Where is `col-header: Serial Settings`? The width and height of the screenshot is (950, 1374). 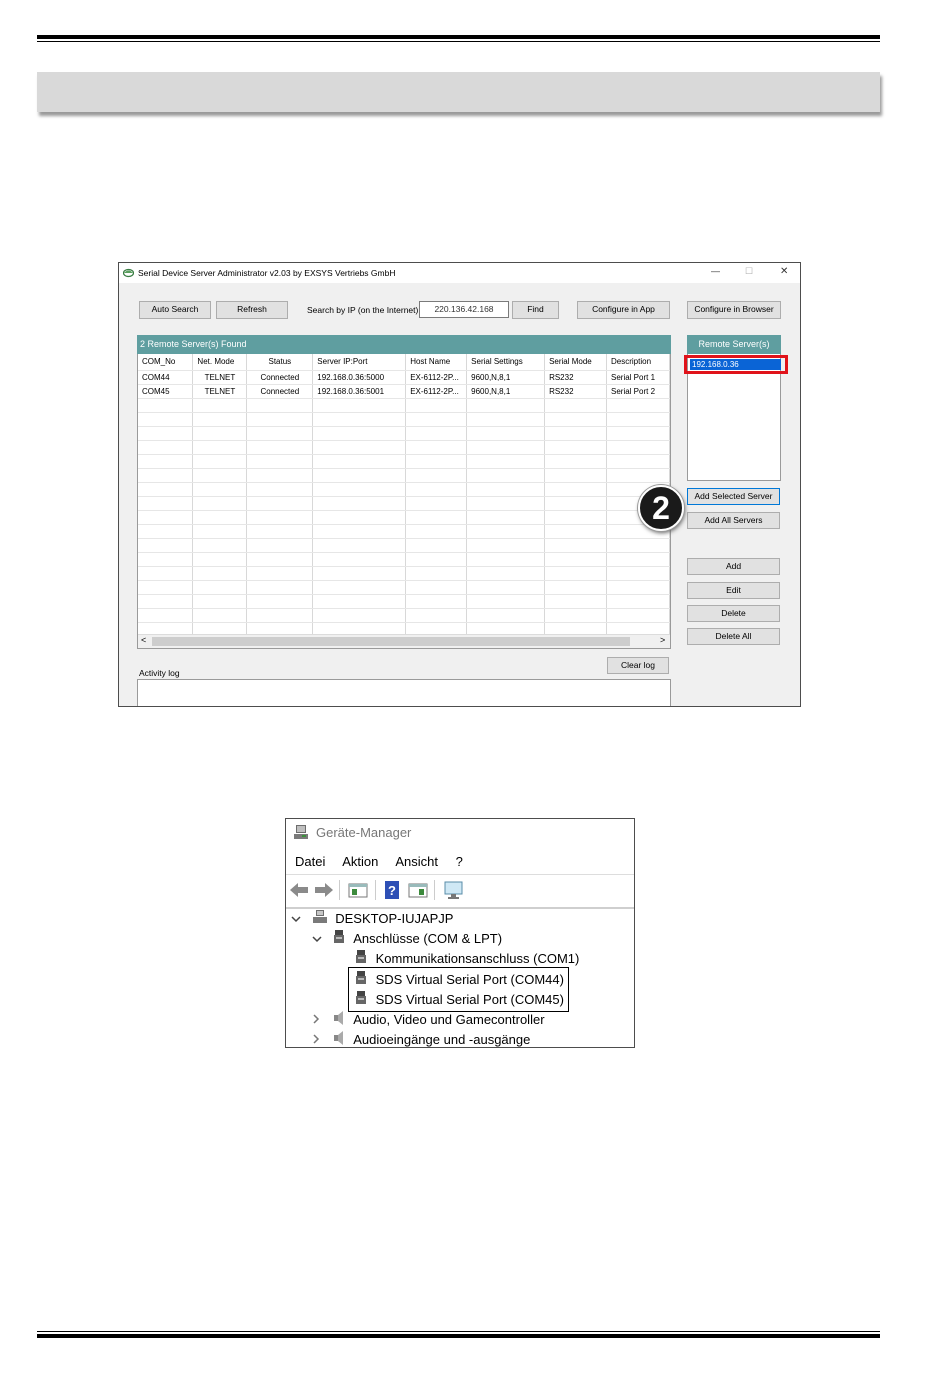
col-header: Serial Settings is located at coordinates (506, 362).